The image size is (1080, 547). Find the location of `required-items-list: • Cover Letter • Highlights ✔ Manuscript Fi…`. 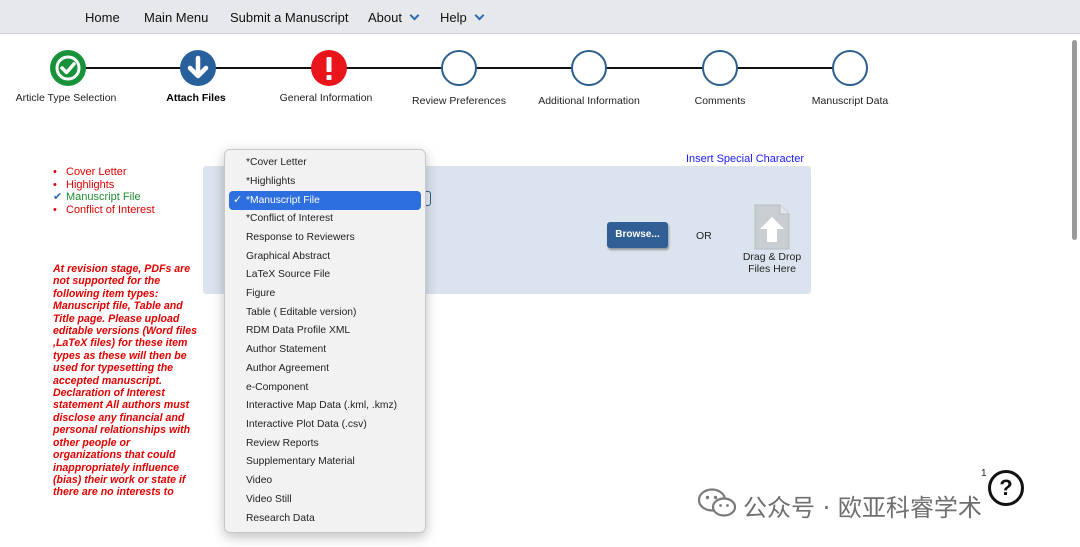

required-items-list: • Cover Letter • Highlights ✔ Manuscript Fi… is located at coordinates (104, 191).